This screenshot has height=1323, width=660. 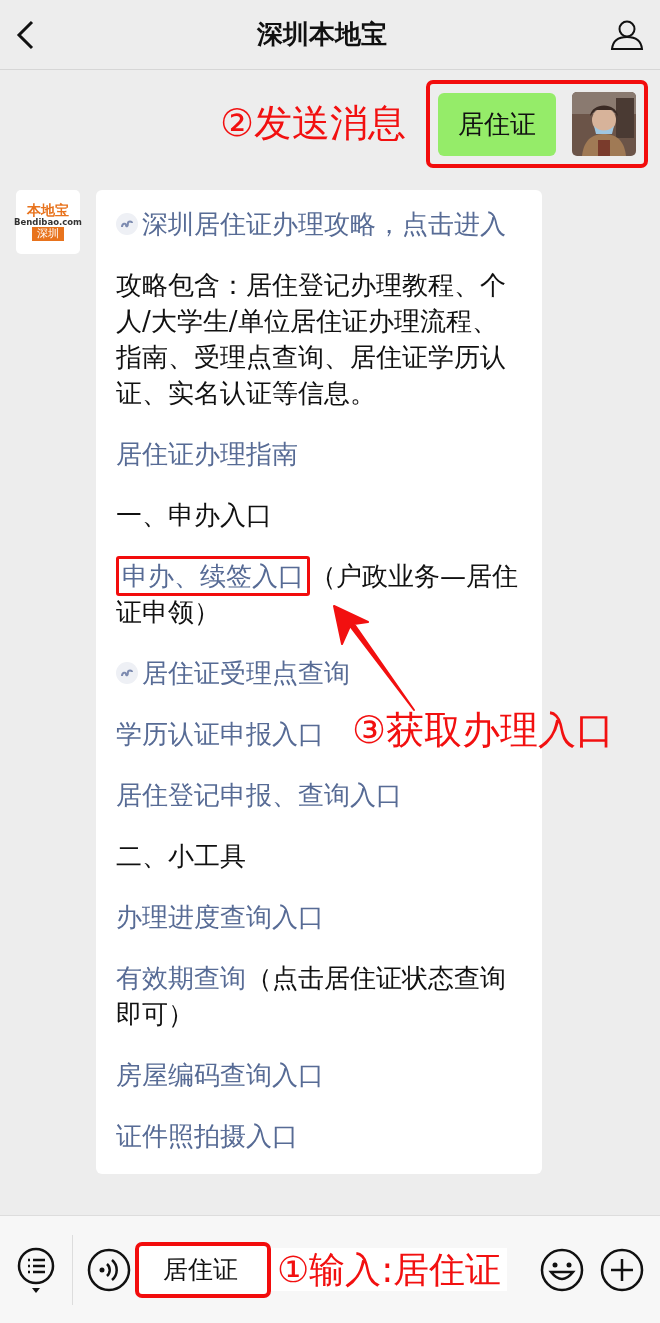 I want to click on chat-title: 深圳本地宝, so click(x=322, y=34).